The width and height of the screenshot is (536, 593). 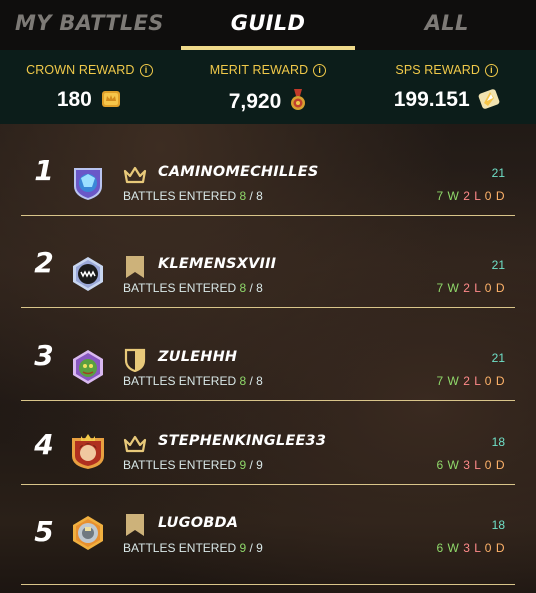 I want to click on battle-tabs: MY BATTLES GUILD ALL, so click(x=268, y=25).